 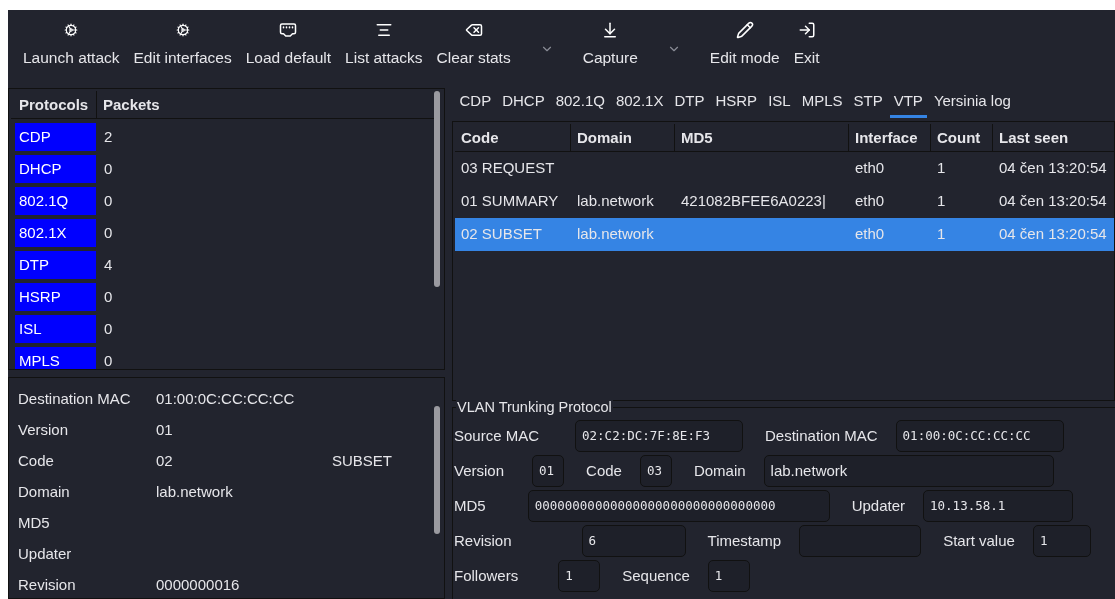 What do you see at coordinates (744, 45) in the screenshot?
I see `toolbar-button: Edit mode` at bounding box center [744, 45].